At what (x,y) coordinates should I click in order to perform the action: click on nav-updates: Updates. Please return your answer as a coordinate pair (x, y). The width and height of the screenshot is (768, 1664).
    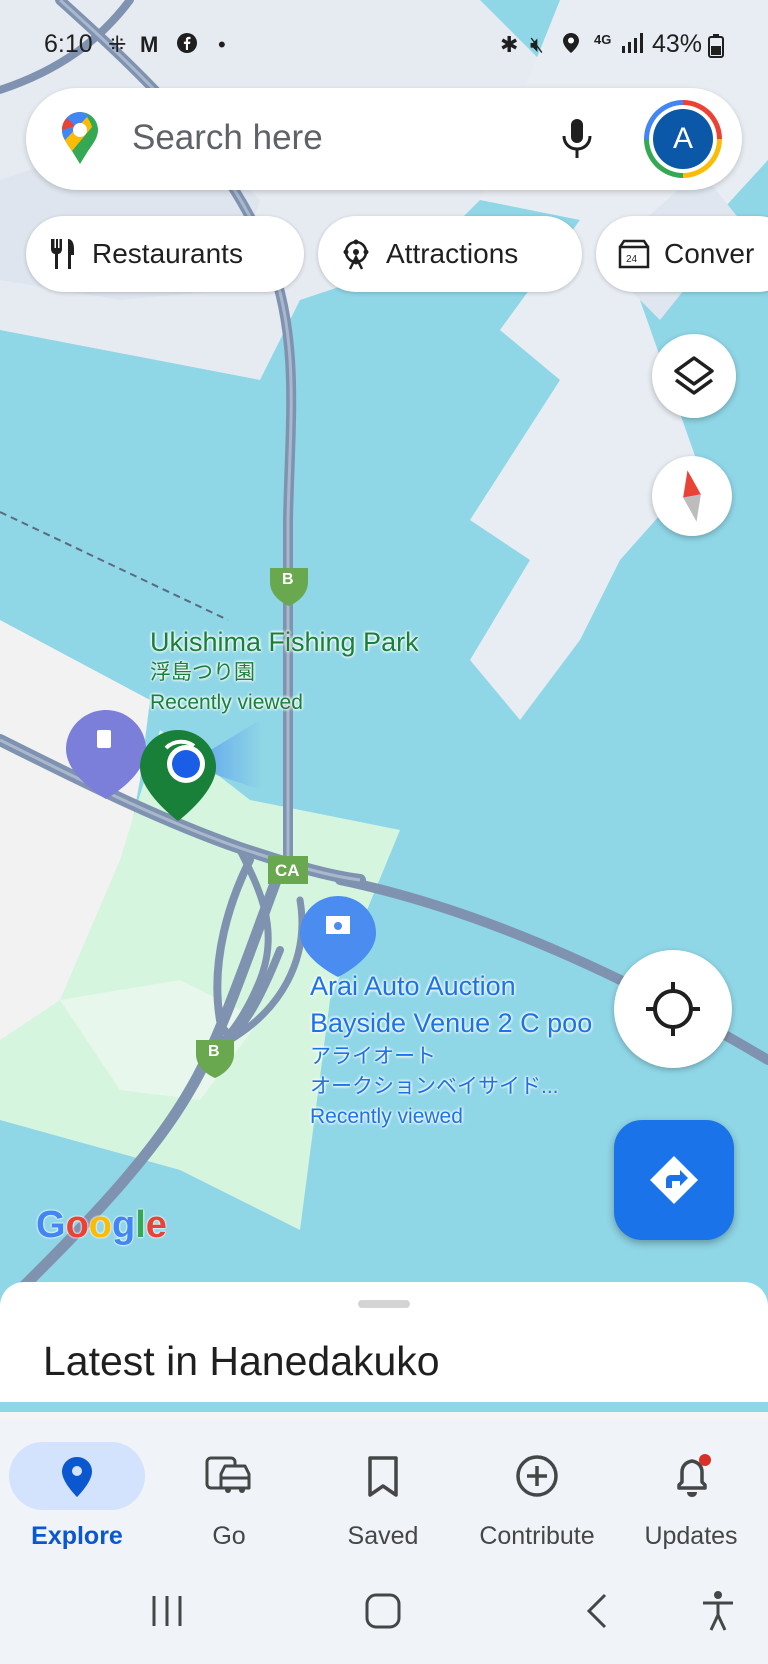
    Looking at the image, I should click on (691, 1494).